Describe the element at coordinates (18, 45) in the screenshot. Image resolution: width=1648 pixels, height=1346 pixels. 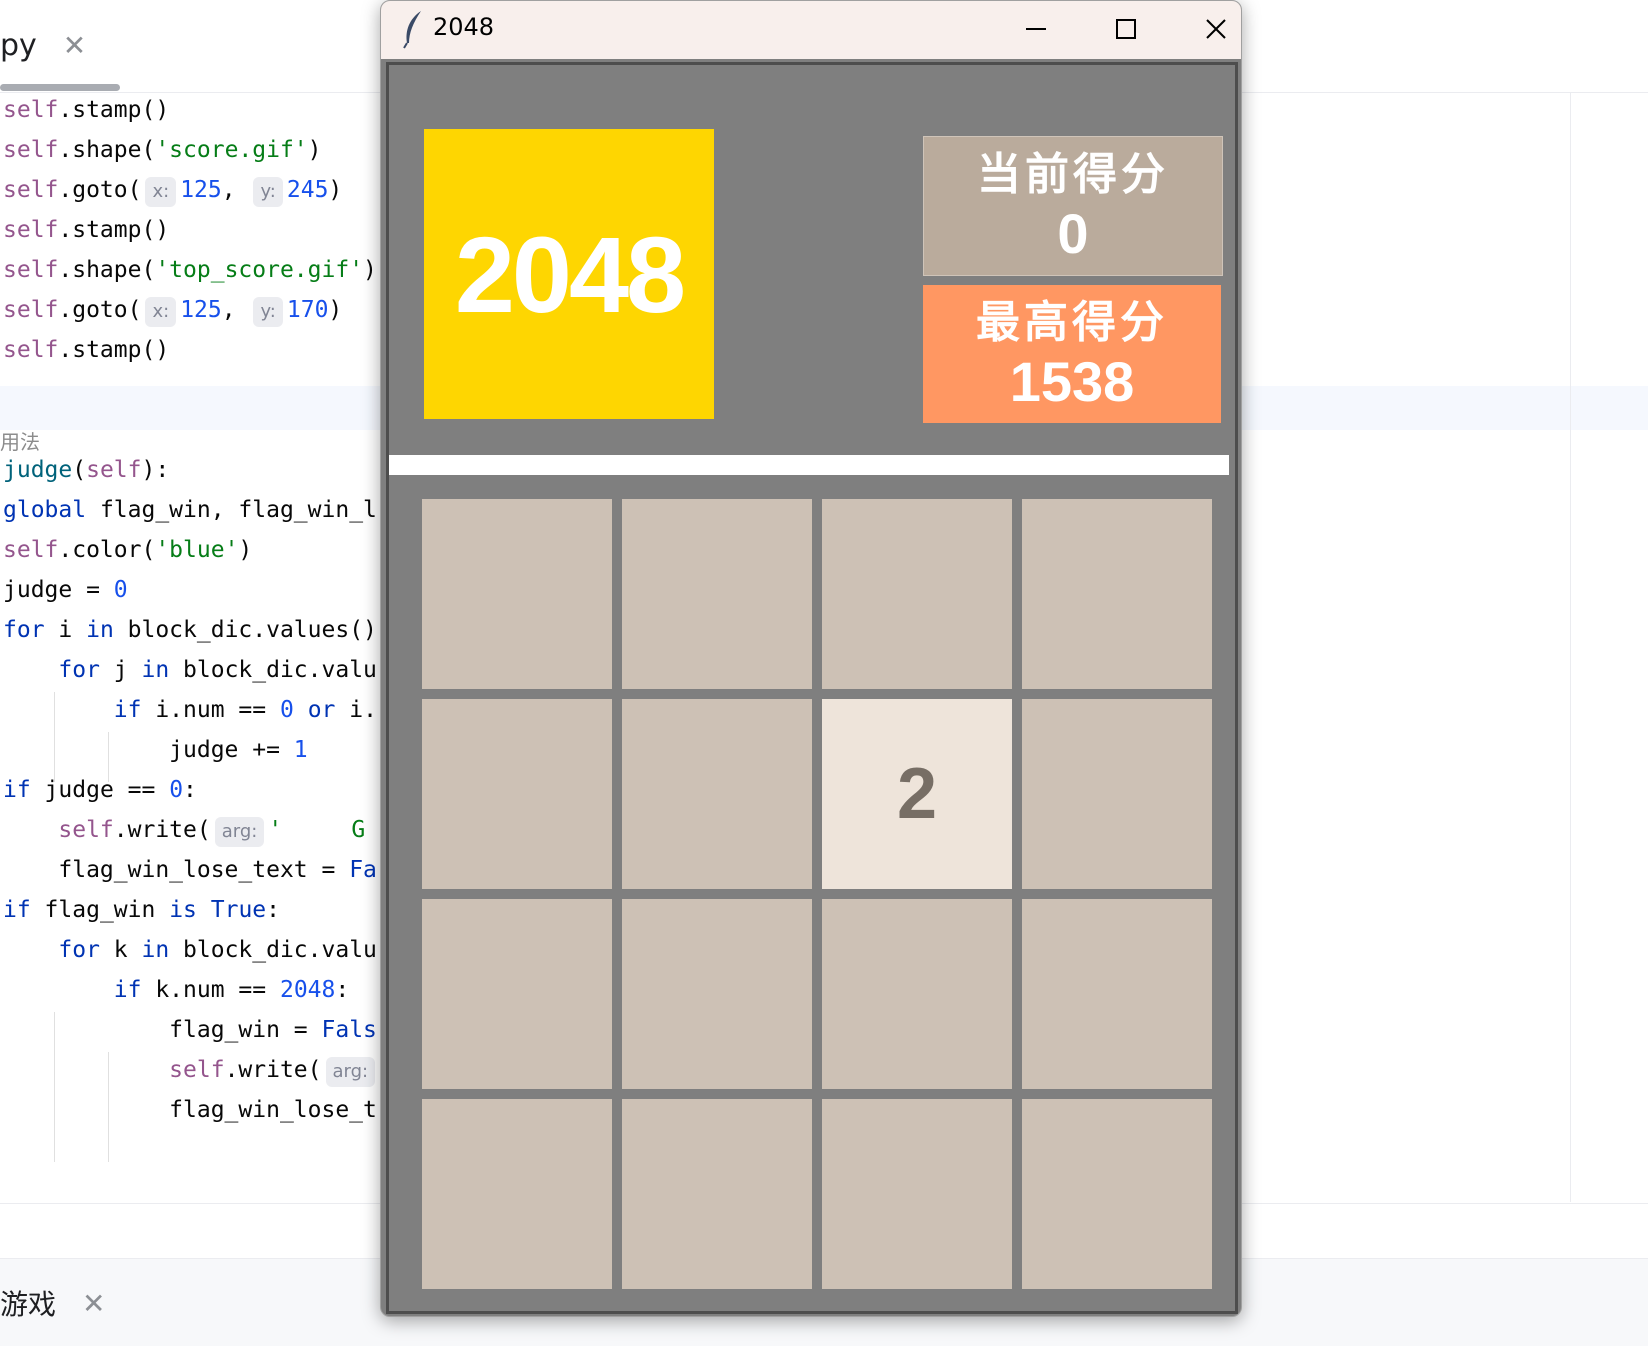
I see `file-tab-name: py` at that location.